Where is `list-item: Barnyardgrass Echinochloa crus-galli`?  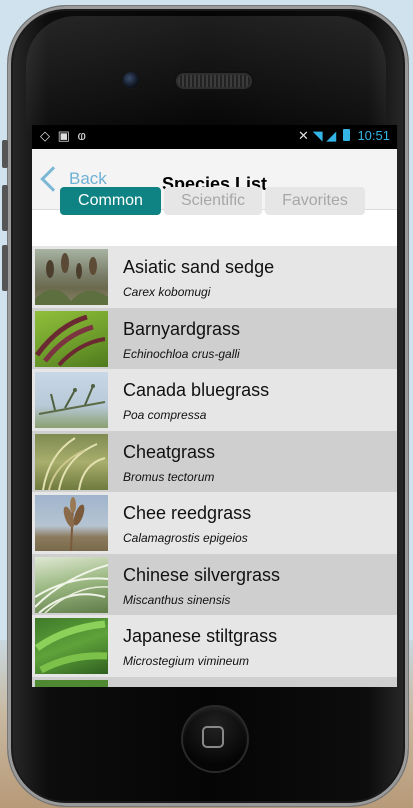 list-item: Barnyardgrass Echinochloa crus-galli is located at coordinates (214, 338).